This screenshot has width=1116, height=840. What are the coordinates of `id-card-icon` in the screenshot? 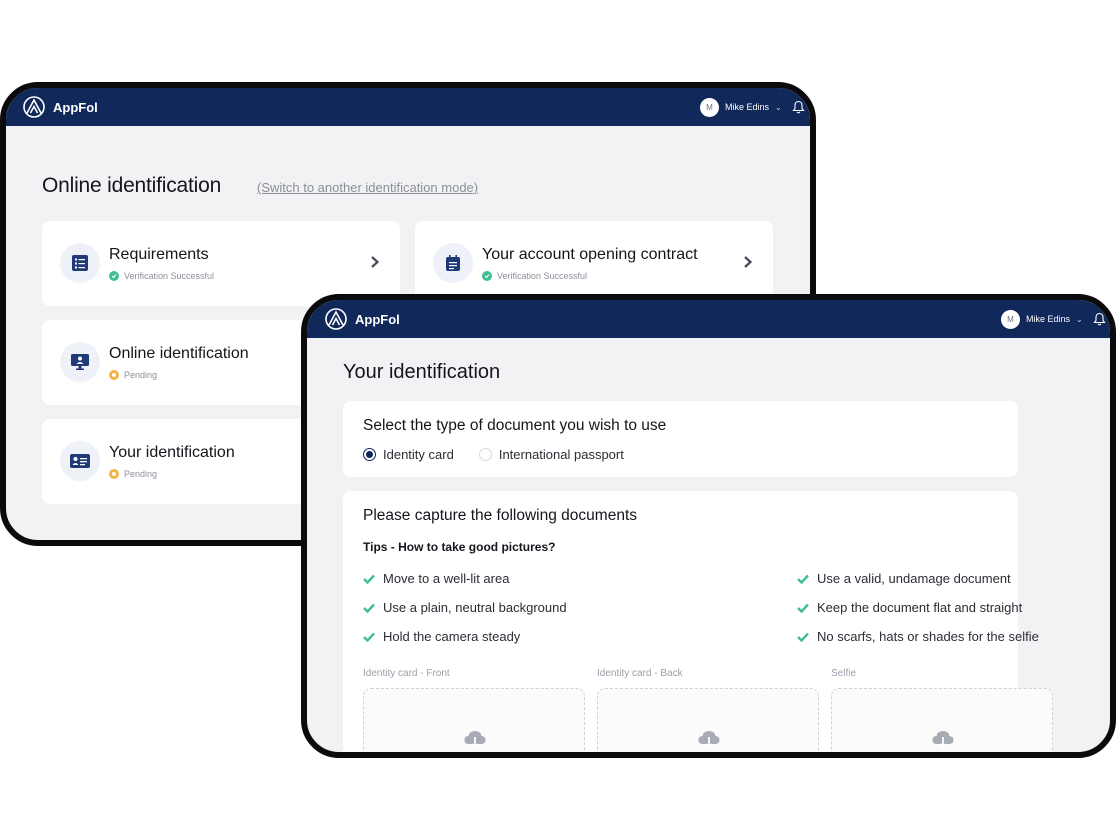 It's located at (80, 461).